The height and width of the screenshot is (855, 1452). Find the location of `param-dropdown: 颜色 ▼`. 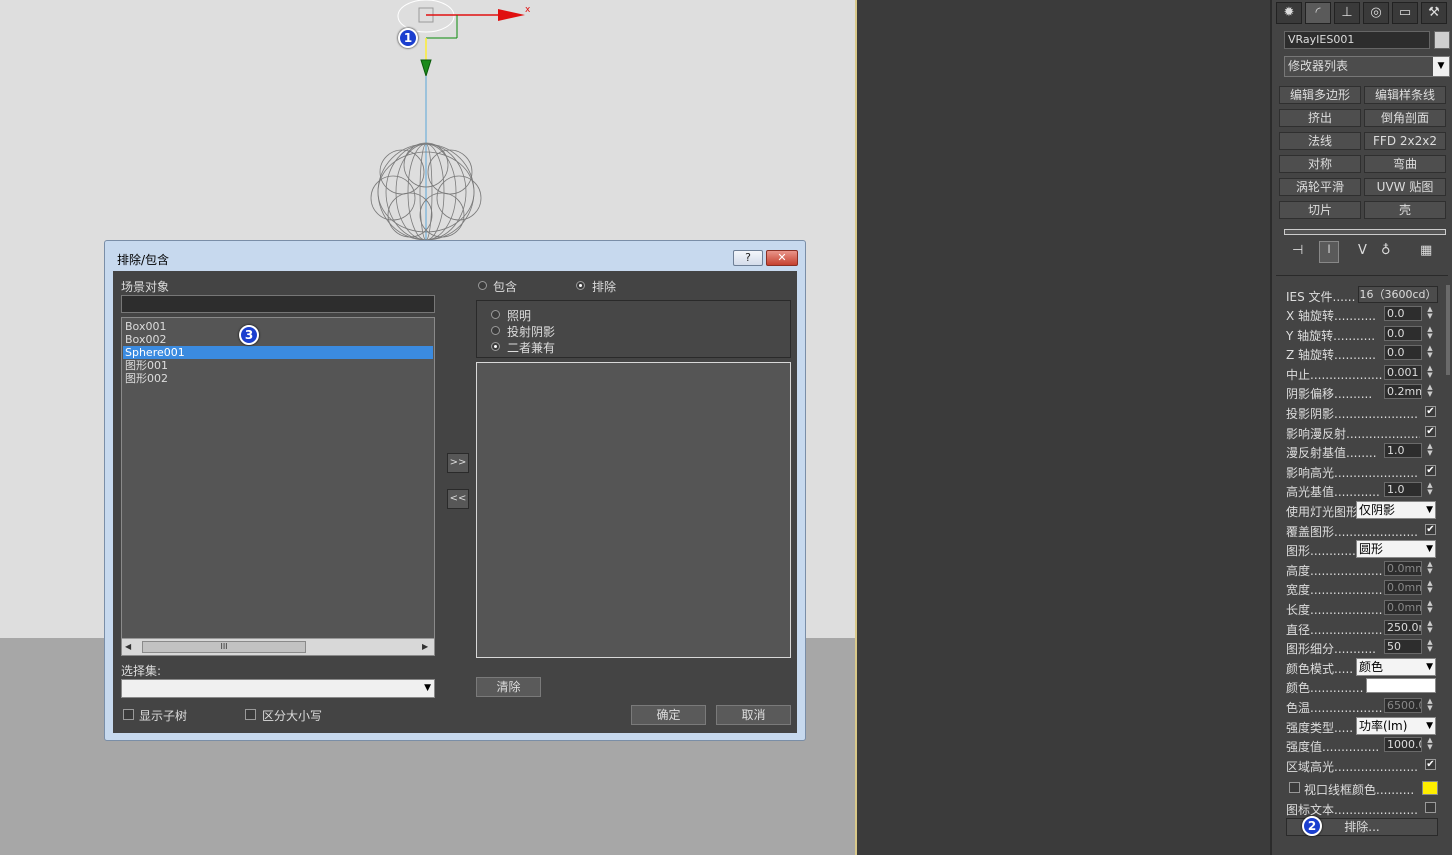

param-dropdown: 颜色 ▼ is located at coordinates (1396, 666).